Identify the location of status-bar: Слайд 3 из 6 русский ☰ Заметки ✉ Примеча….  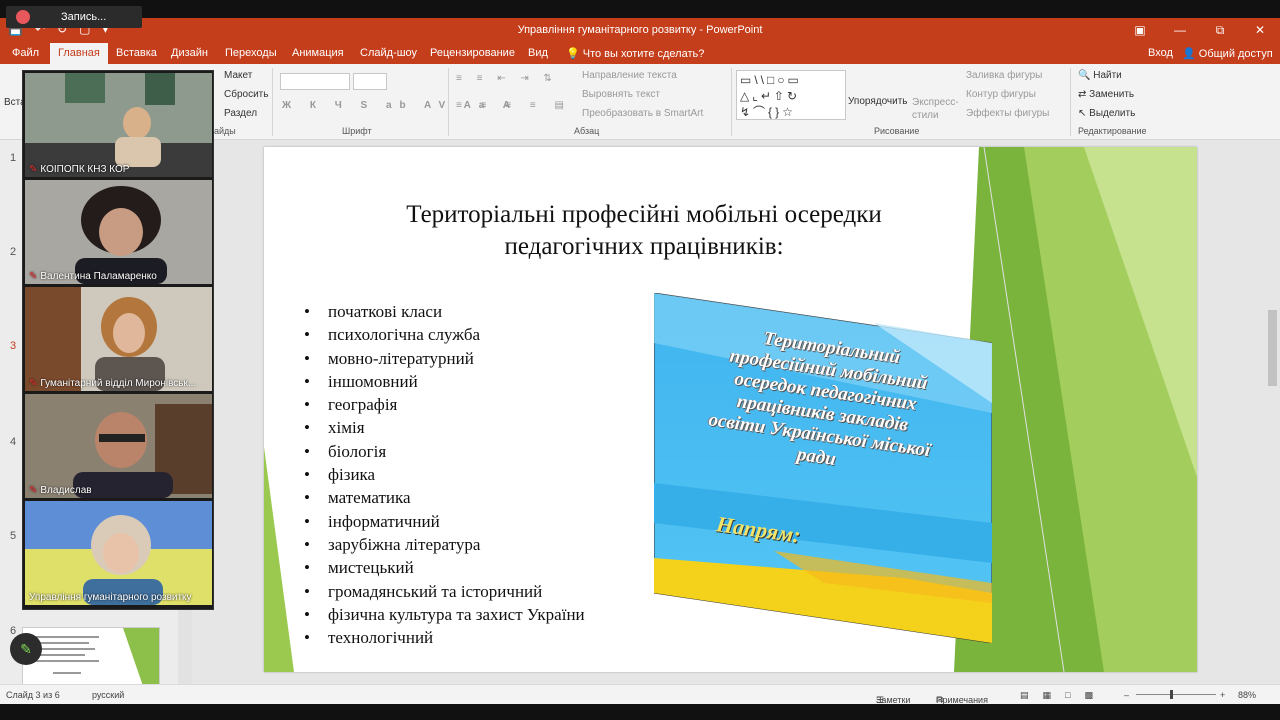
(640, 694).